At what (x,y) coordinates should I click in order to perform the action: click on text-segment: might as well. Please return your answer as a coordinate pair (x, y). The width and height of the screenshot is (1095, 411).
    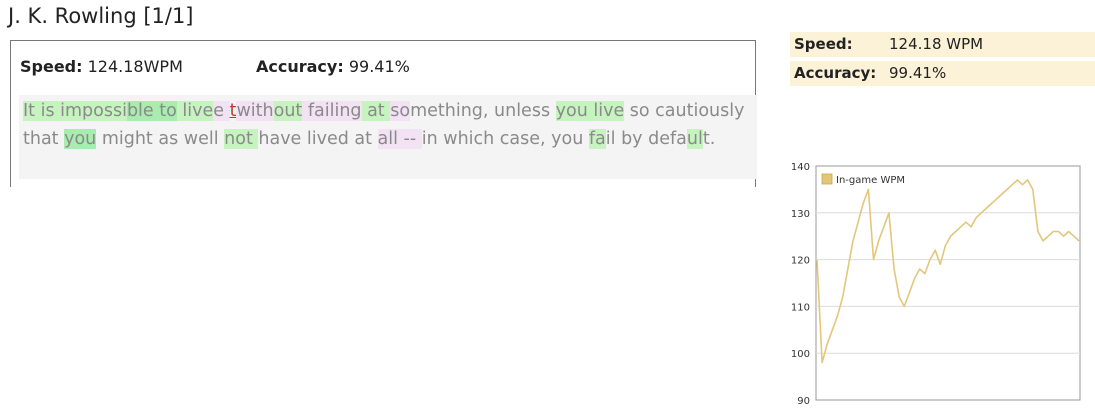
    Looking at the image, I should click on (160, 139).